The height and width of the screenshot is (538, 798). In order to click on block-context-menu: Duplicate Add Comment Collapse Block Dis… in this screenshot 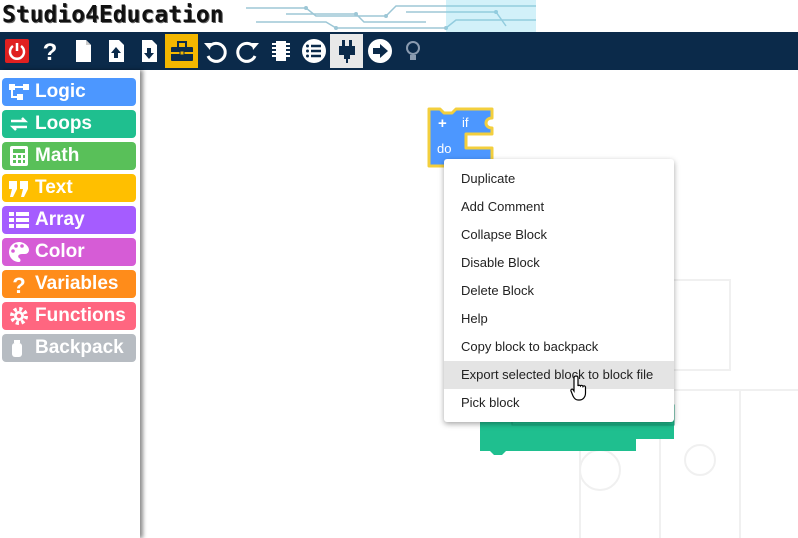, I will do `click(559, 290)`.